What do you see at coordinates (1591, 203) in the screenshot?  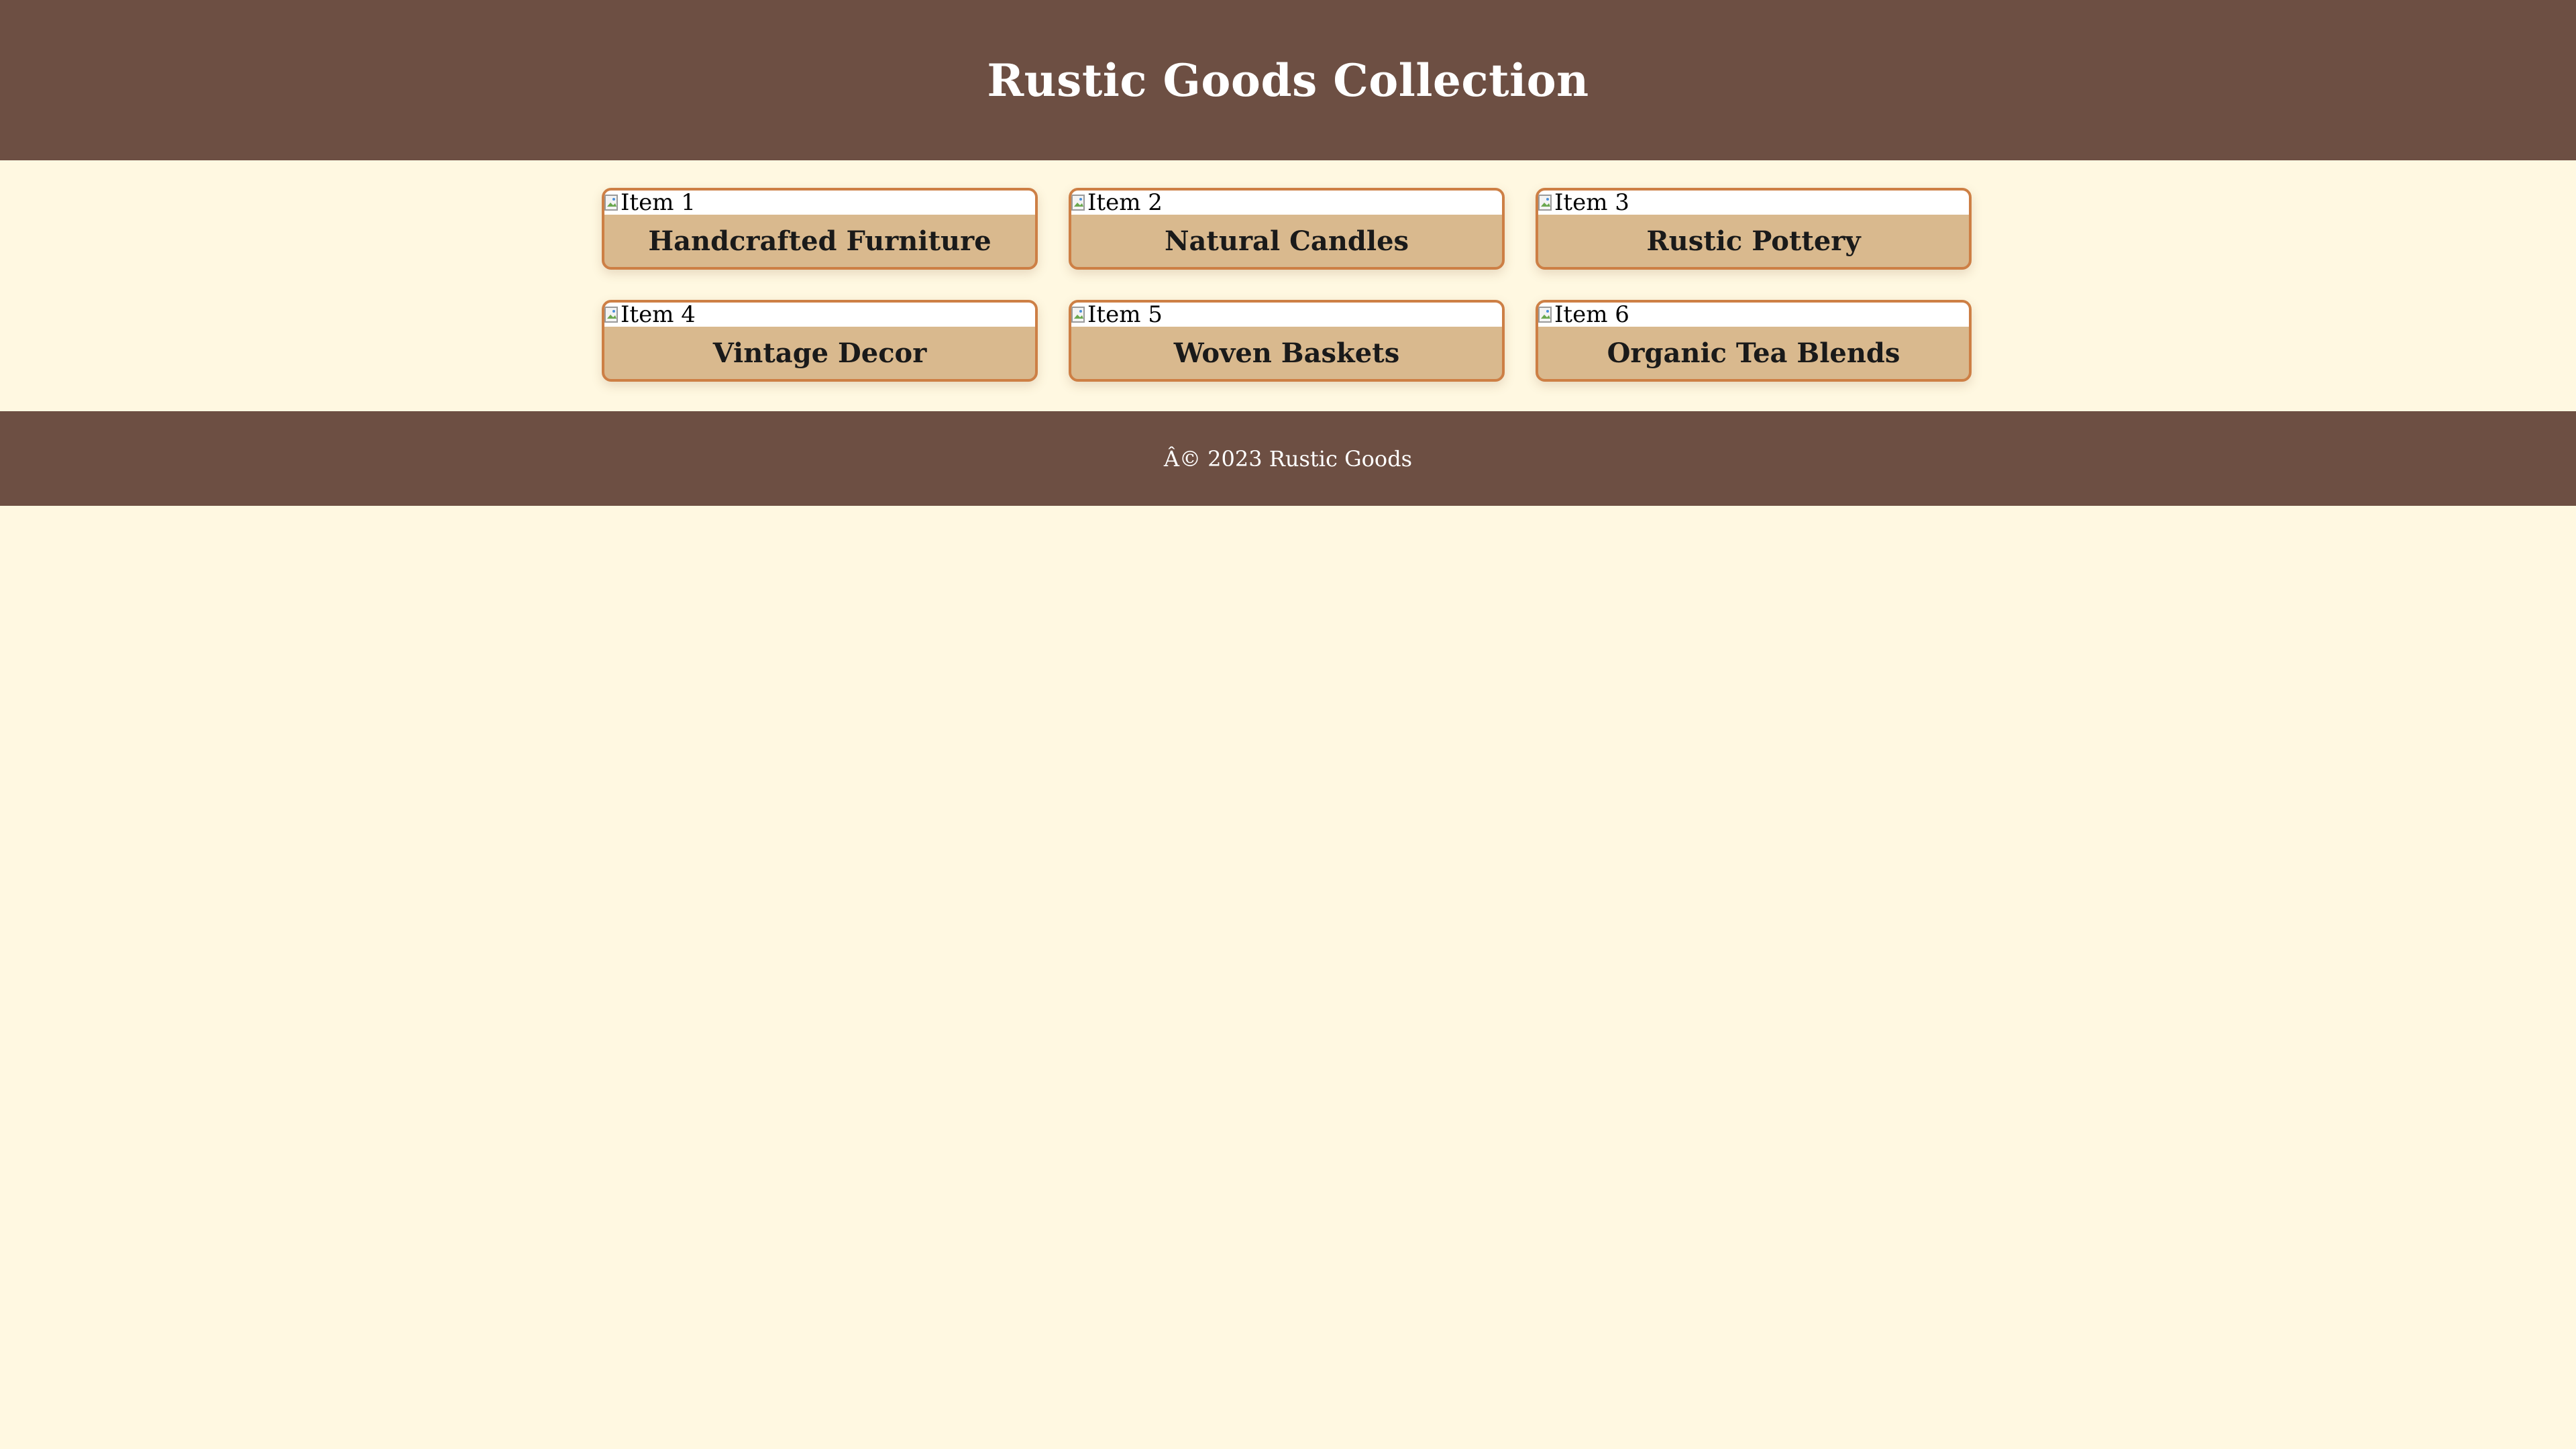 I see `product-image-alt: Item 3` at bounding box center [1591, 203].